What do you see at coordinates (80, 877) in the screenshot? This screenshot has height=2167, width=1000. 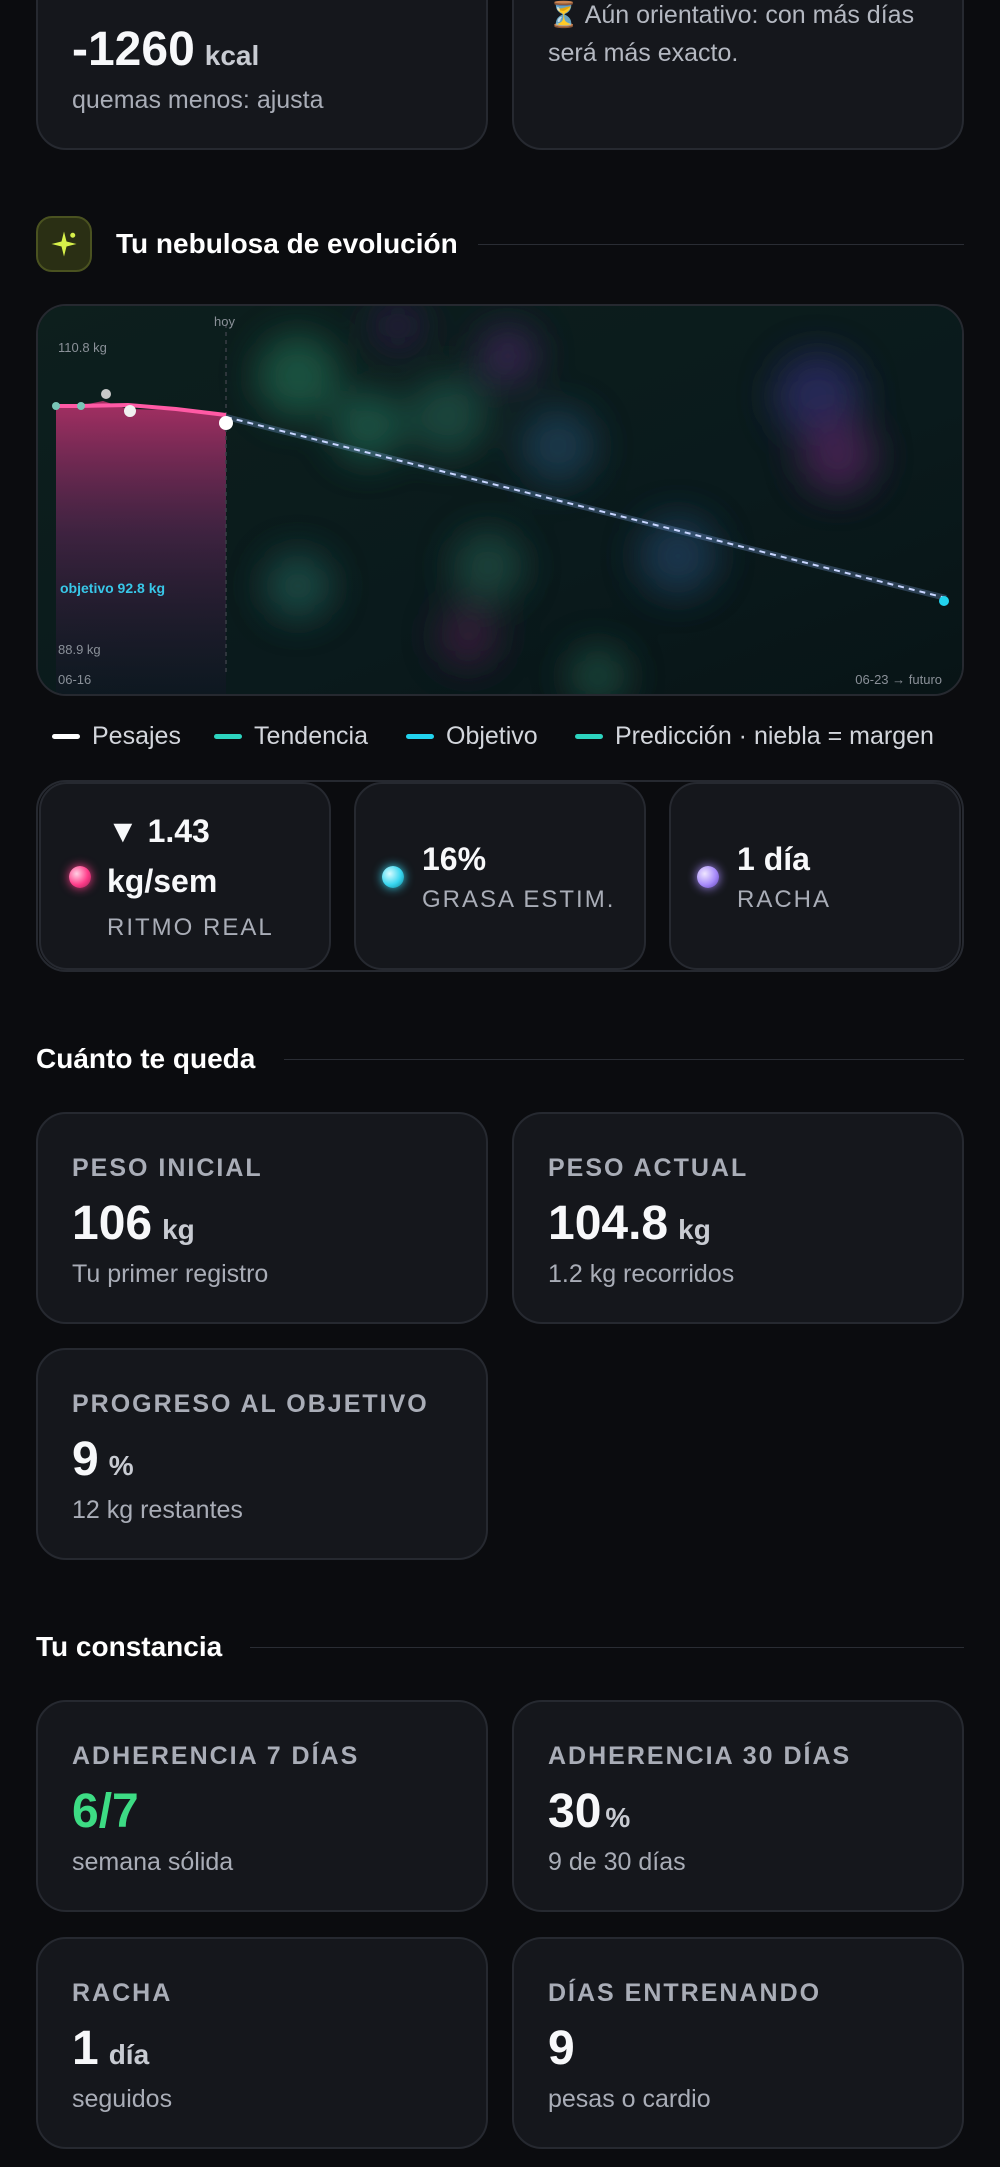 I see `pink-orb-icon` at bounding box center [80, 877].